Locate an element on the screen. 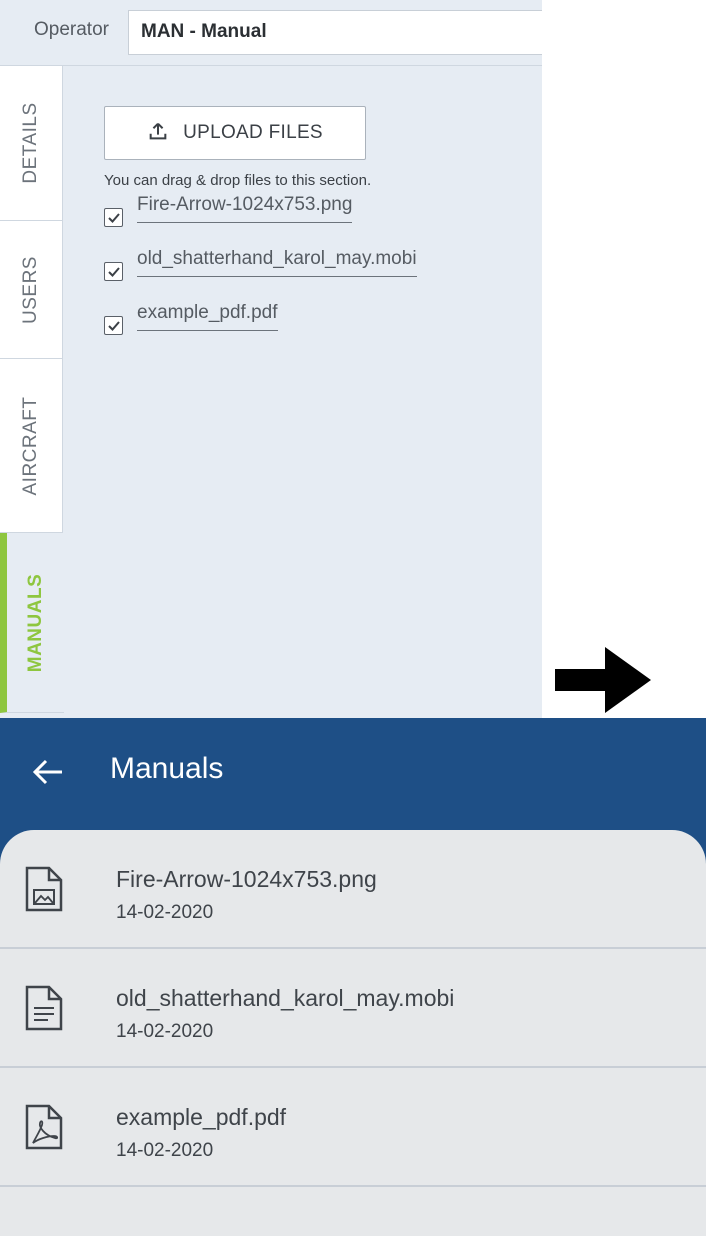 The height and width of the screenshot is (1236, 706). file-link: old_shatterhand_karol_may.mobi is located at coordinates (277, 262).